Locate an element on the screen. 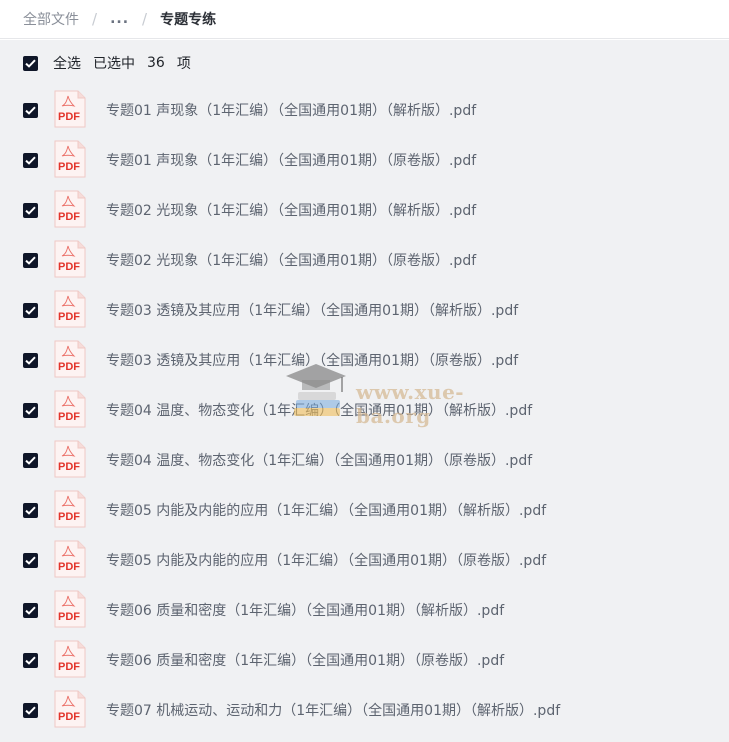 This screenshot has height=742, width=729. file-row: PDF 专题06 质量和密度（1年汇编）（全国通用01期）（解析版）.pdf is located at coordinates (364, 611).